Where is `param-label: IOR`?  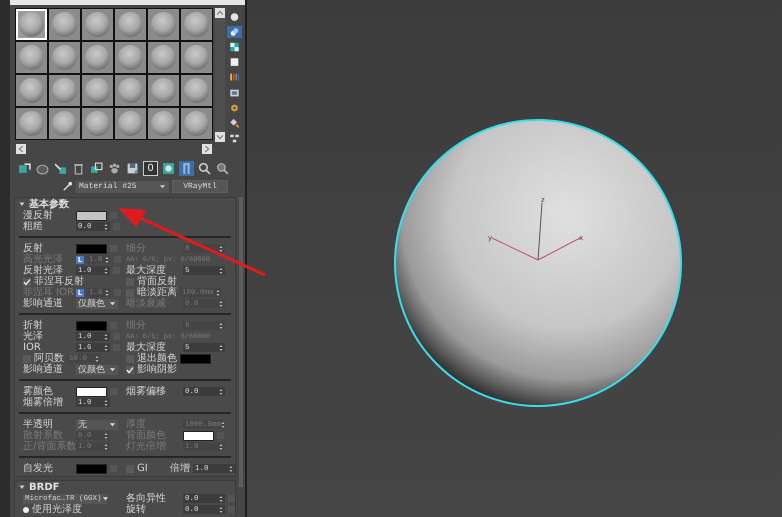 param-label: IOR is located at coordinates (32, 347).